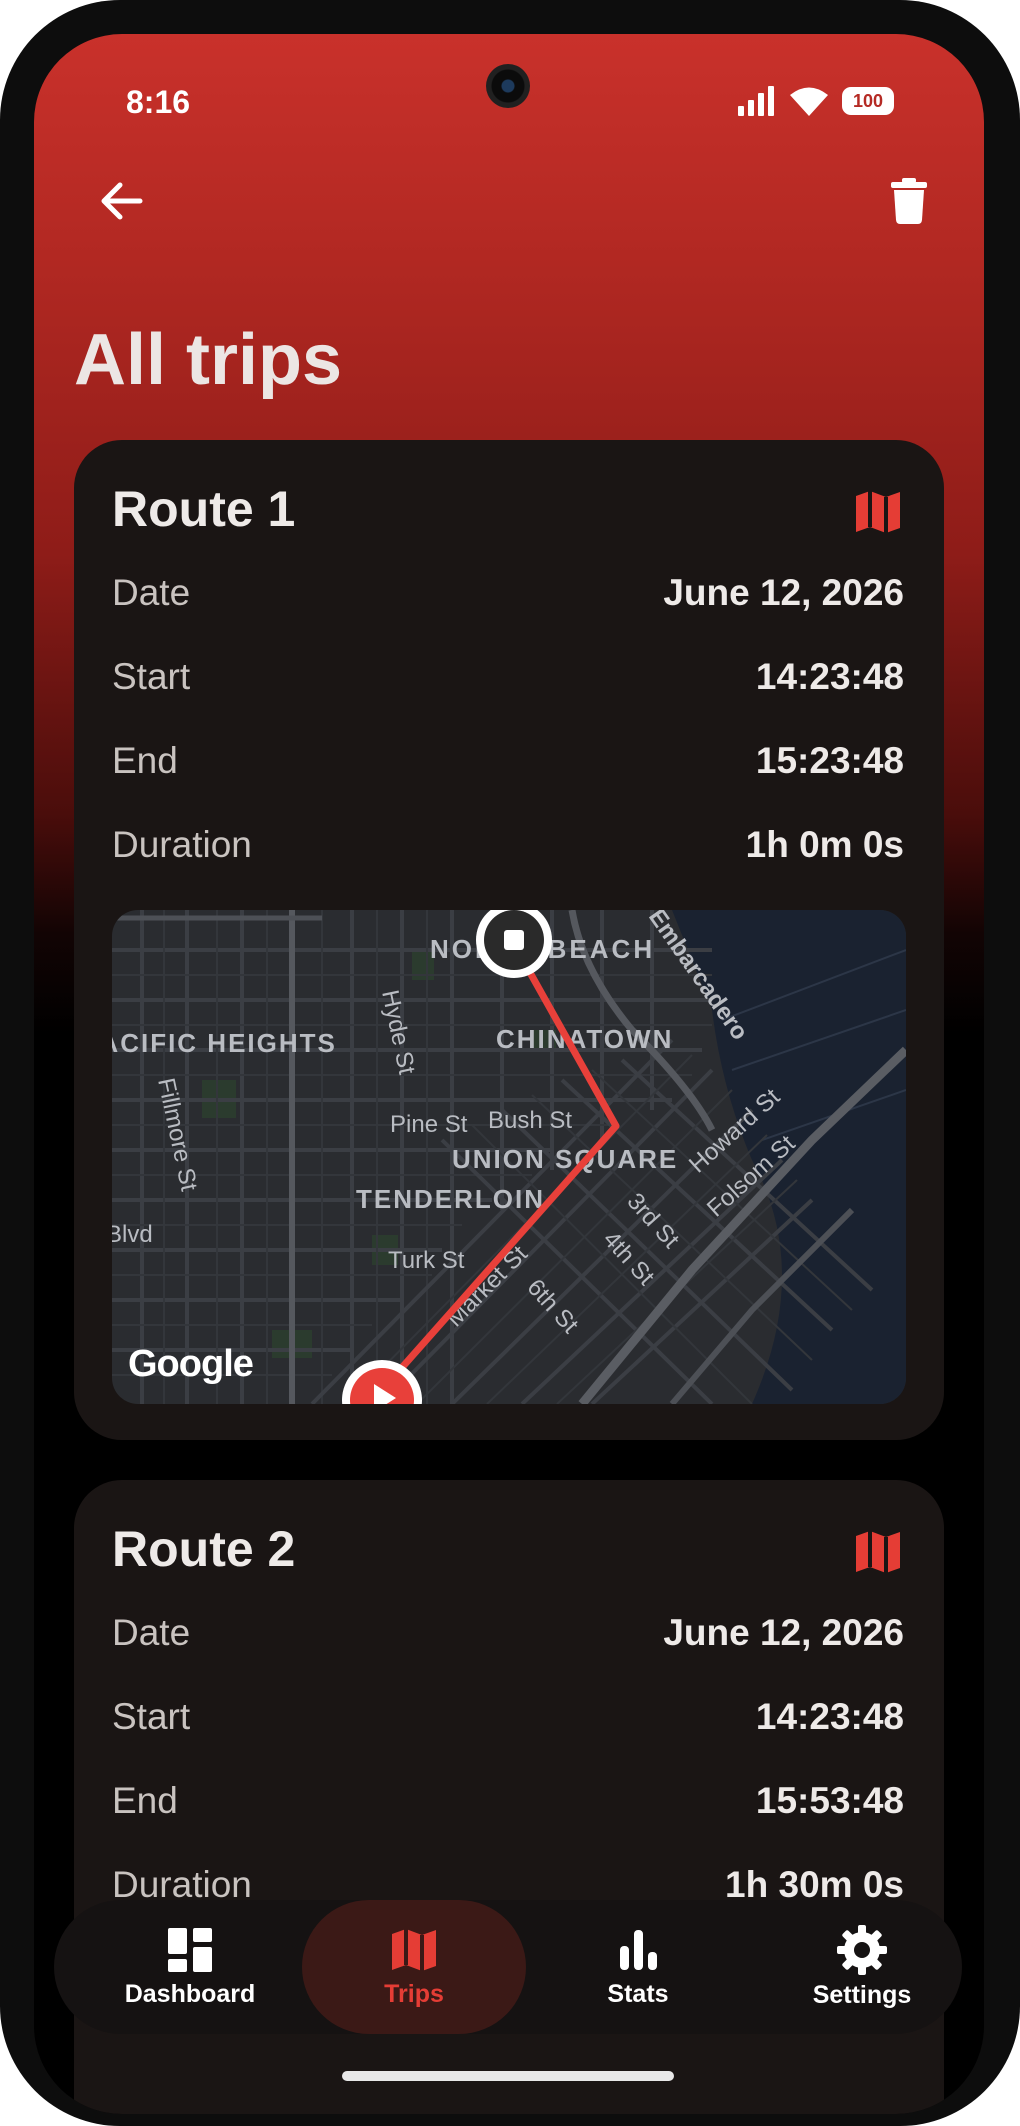 Image resolution: width=1020 pixels, height=2126 pixels. I want to click on nav-label: Dashboard, so click(190, 1993).